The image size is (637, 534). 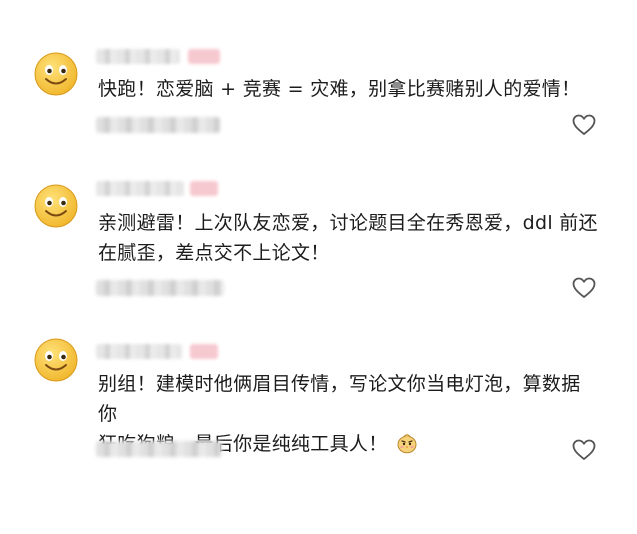 I want to click on comment-text-line: 亲测避雷！上次队友恋爱，讨论题目全在秀恩爱，ddl 前还, so click(x=348, y=223).